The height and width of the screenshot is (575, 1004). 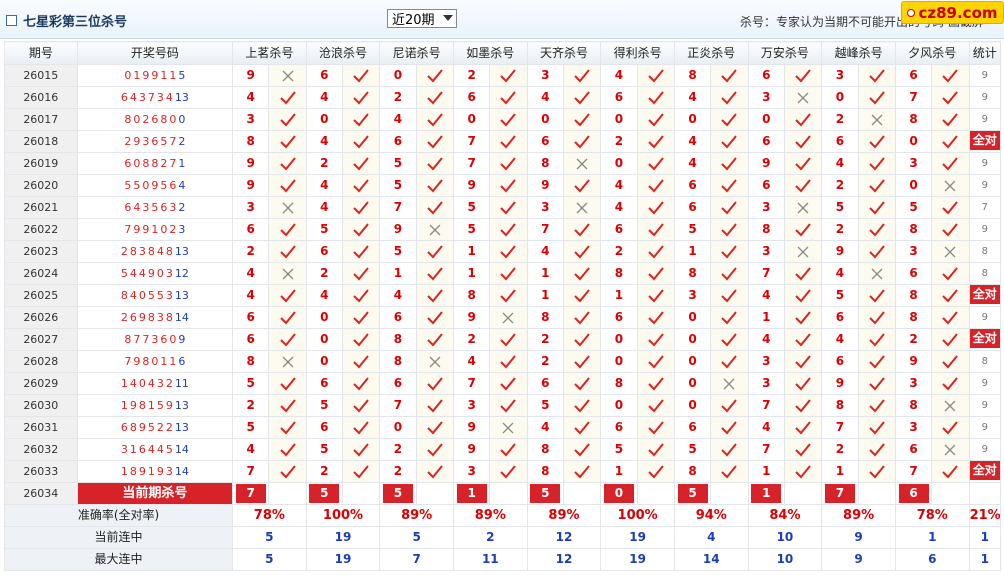 I want to click on kill-number-cell: 9, so click(x=251, y=185).